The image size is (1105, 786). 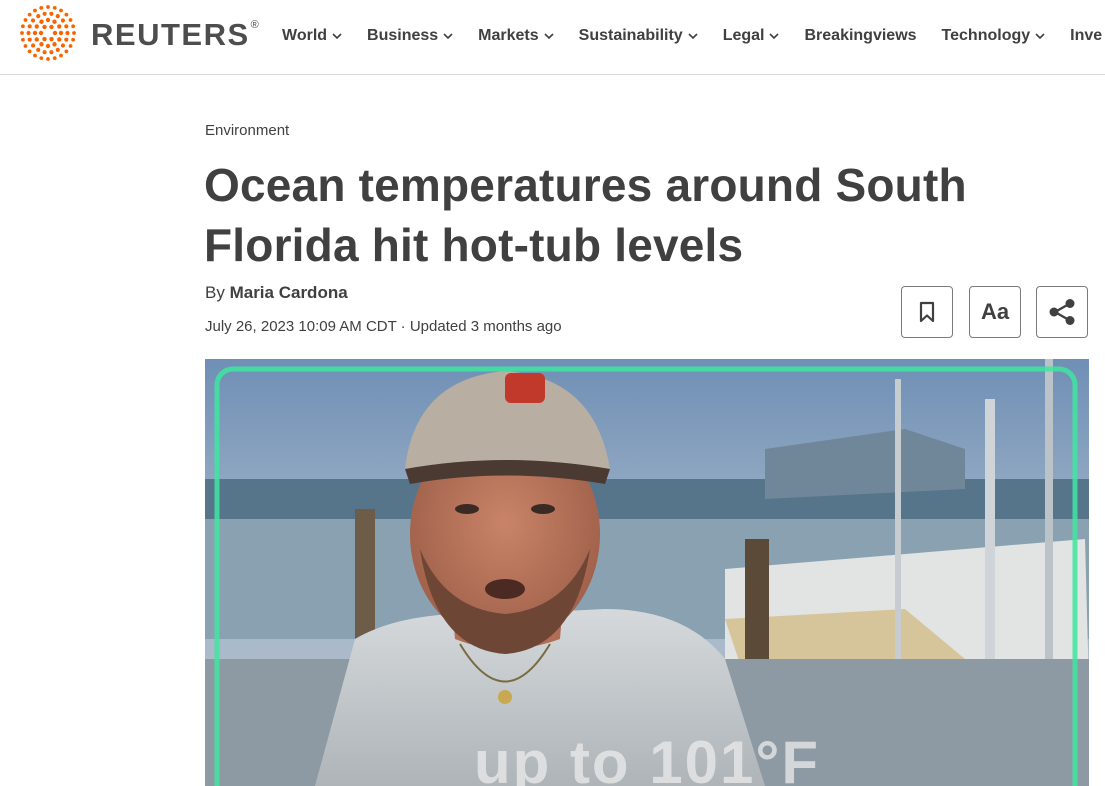 I want to click on byline: By Maria Cardona, so click(x=276, y=293).